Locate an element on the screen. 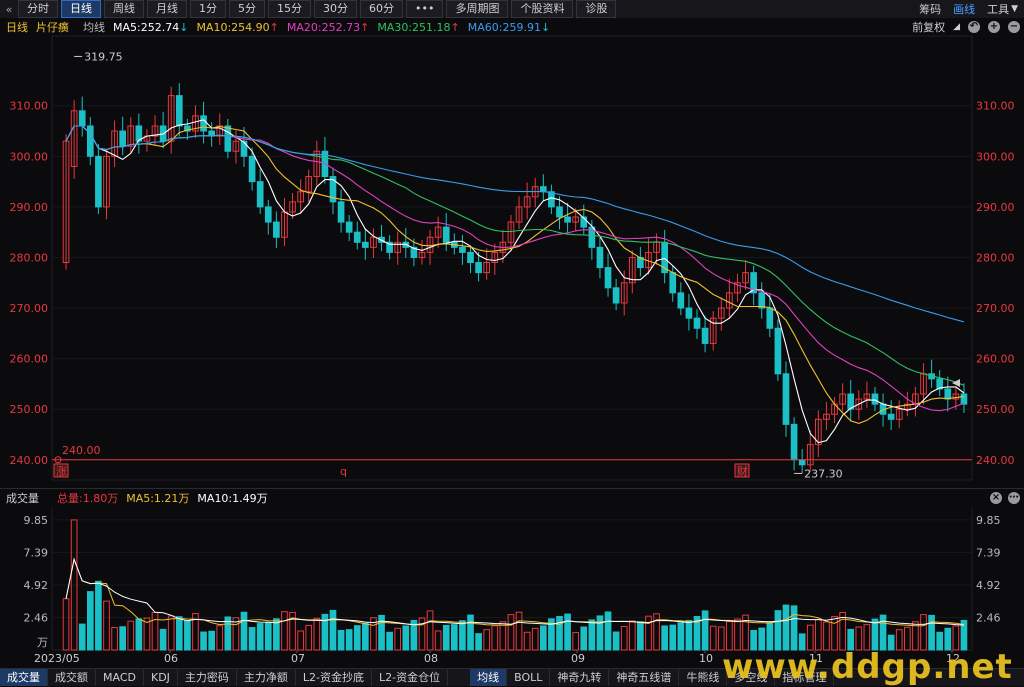 The width and height of the screenshot is (1024, 687). date-tick-label: 11 is located at coordinates (816, 658).